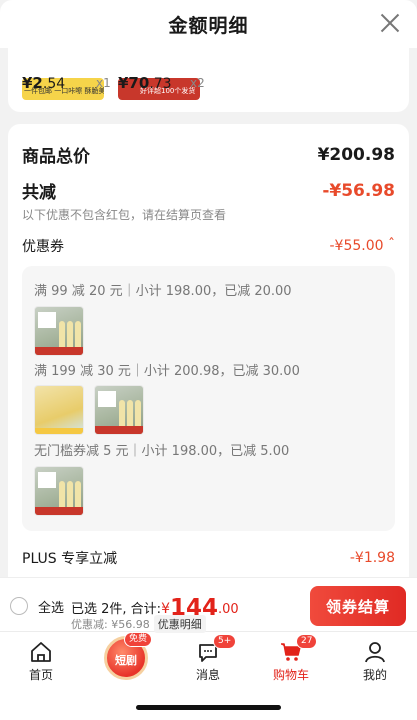 This screenshot has height=720, width=417. I want to click on product-qty: x1, so click(103, 83).